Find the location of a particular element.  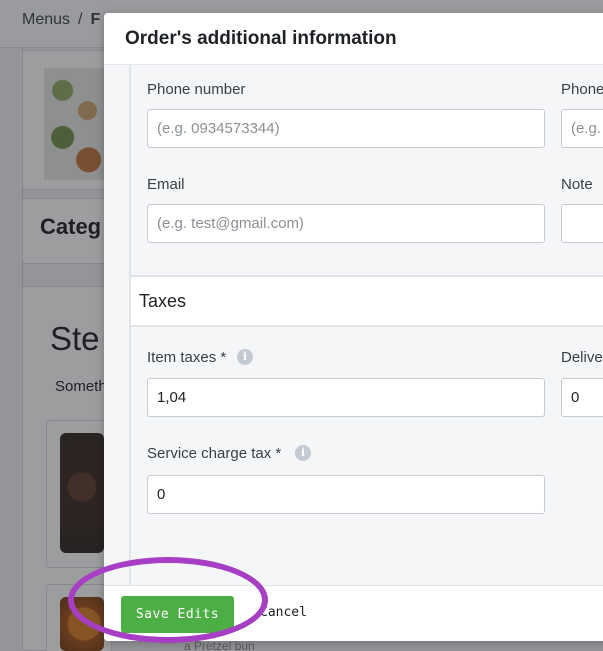

note-input is located at coordinates (582, 223).